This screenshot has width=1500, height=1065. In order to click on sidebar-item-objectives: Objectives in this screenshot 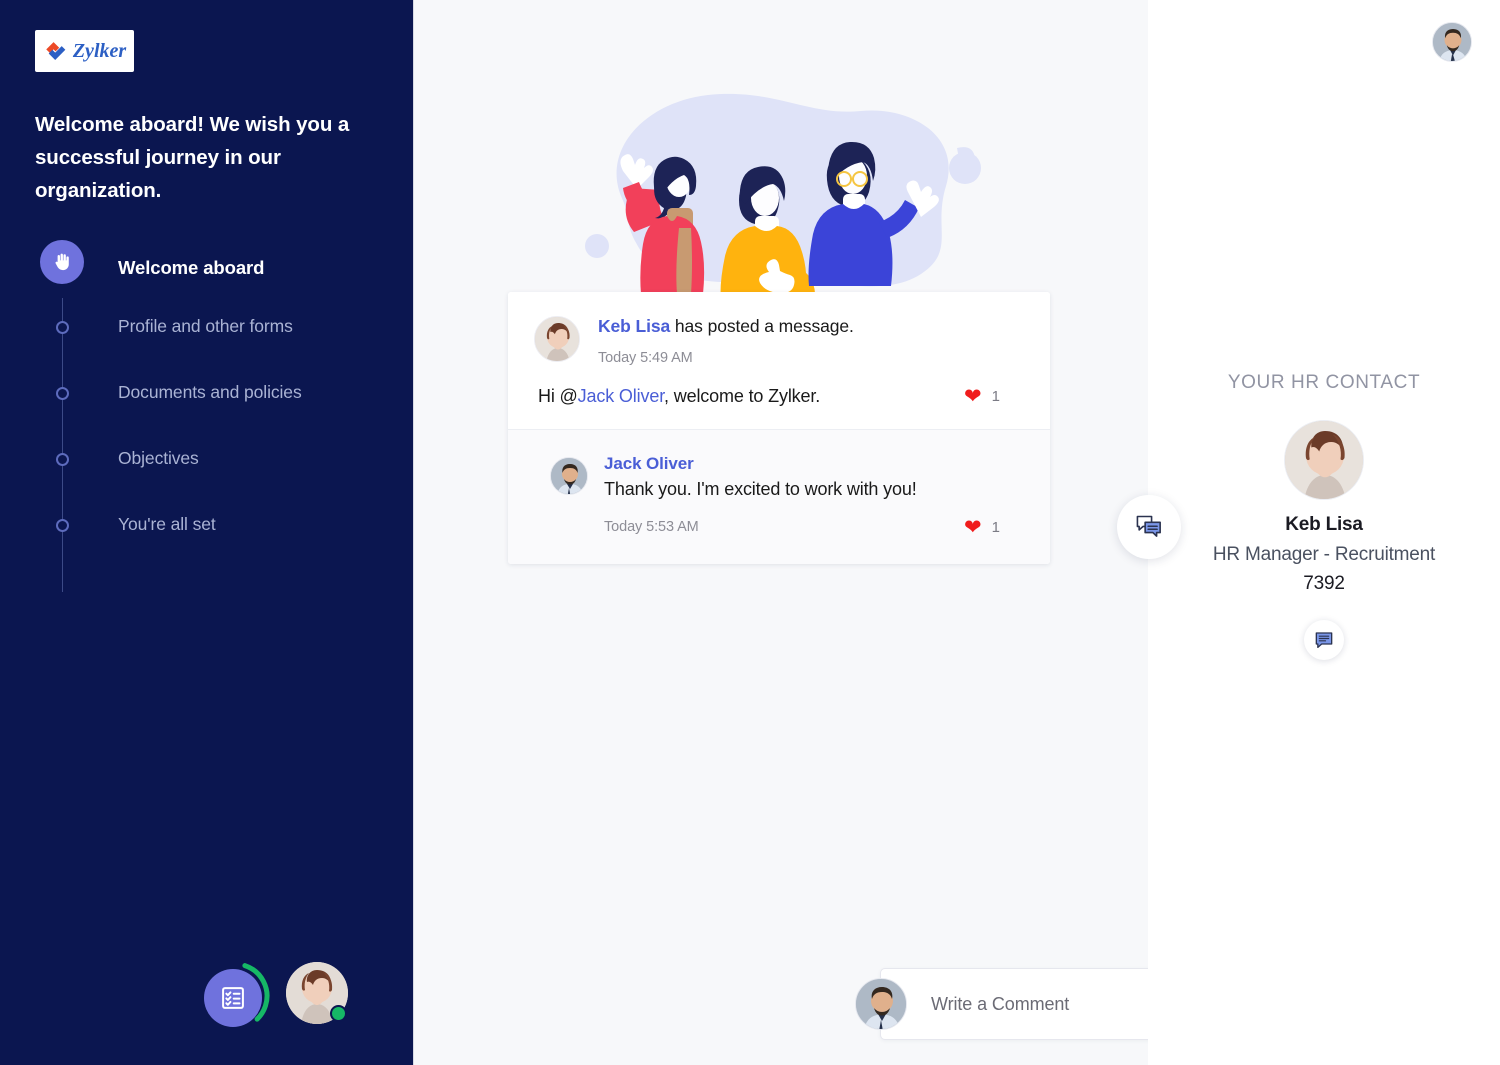, I will do `click(215, 477)`.